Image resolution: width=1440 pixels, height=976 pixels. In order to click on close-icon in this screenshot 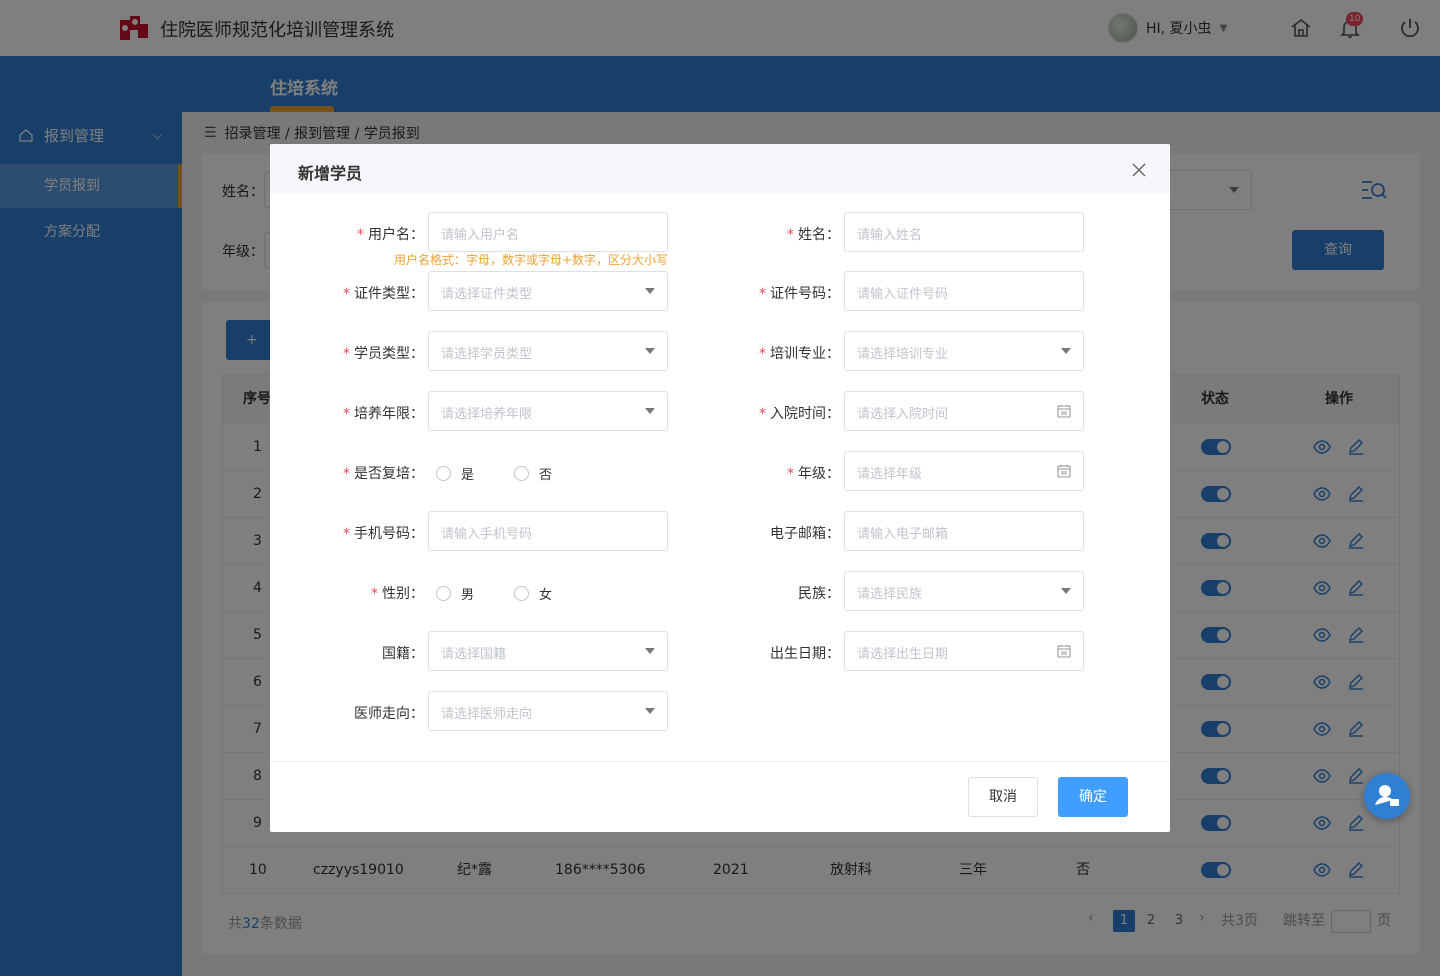, I will do `click(1139, 170)`.